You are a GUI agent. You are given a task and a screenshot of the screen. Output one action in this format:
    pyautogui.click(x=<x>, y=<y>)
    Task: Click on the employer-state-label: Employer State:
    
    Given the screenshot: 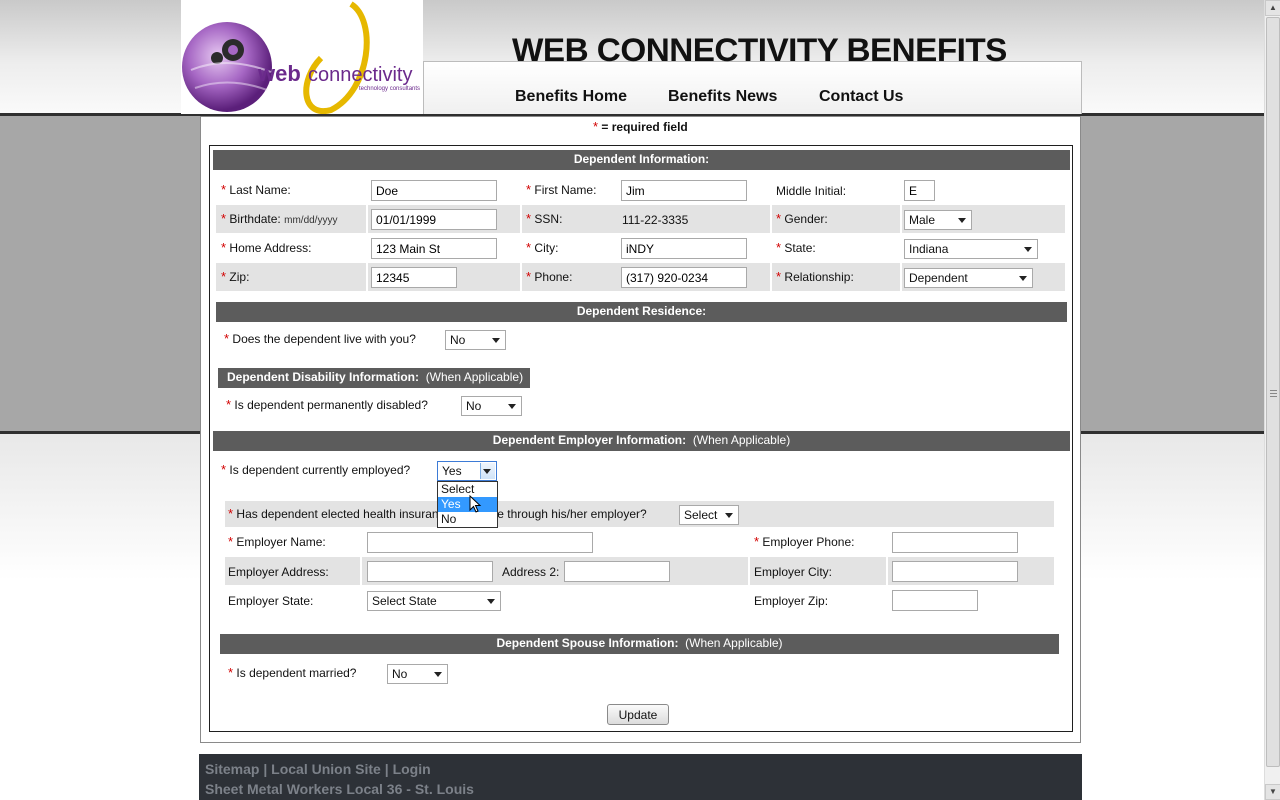 What is the action you would take?
    pyautogui.click(x=271, y=601)
    